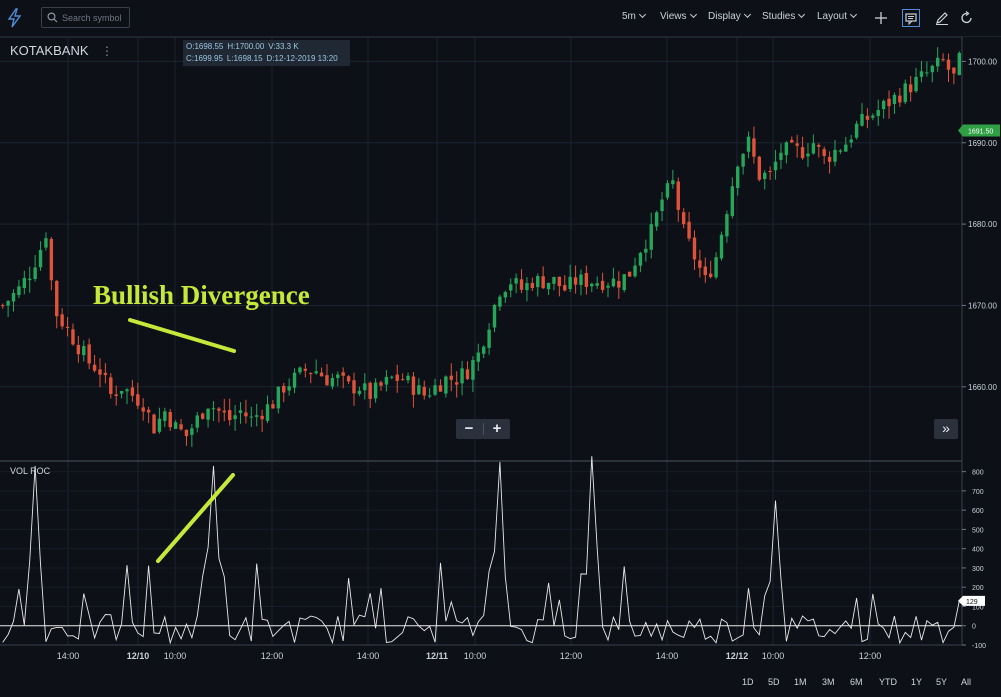  Describe the element at coordinates (201, 295) in the screenshot. I see `bullish-divergence-label: Bullish Divergence` at that location.